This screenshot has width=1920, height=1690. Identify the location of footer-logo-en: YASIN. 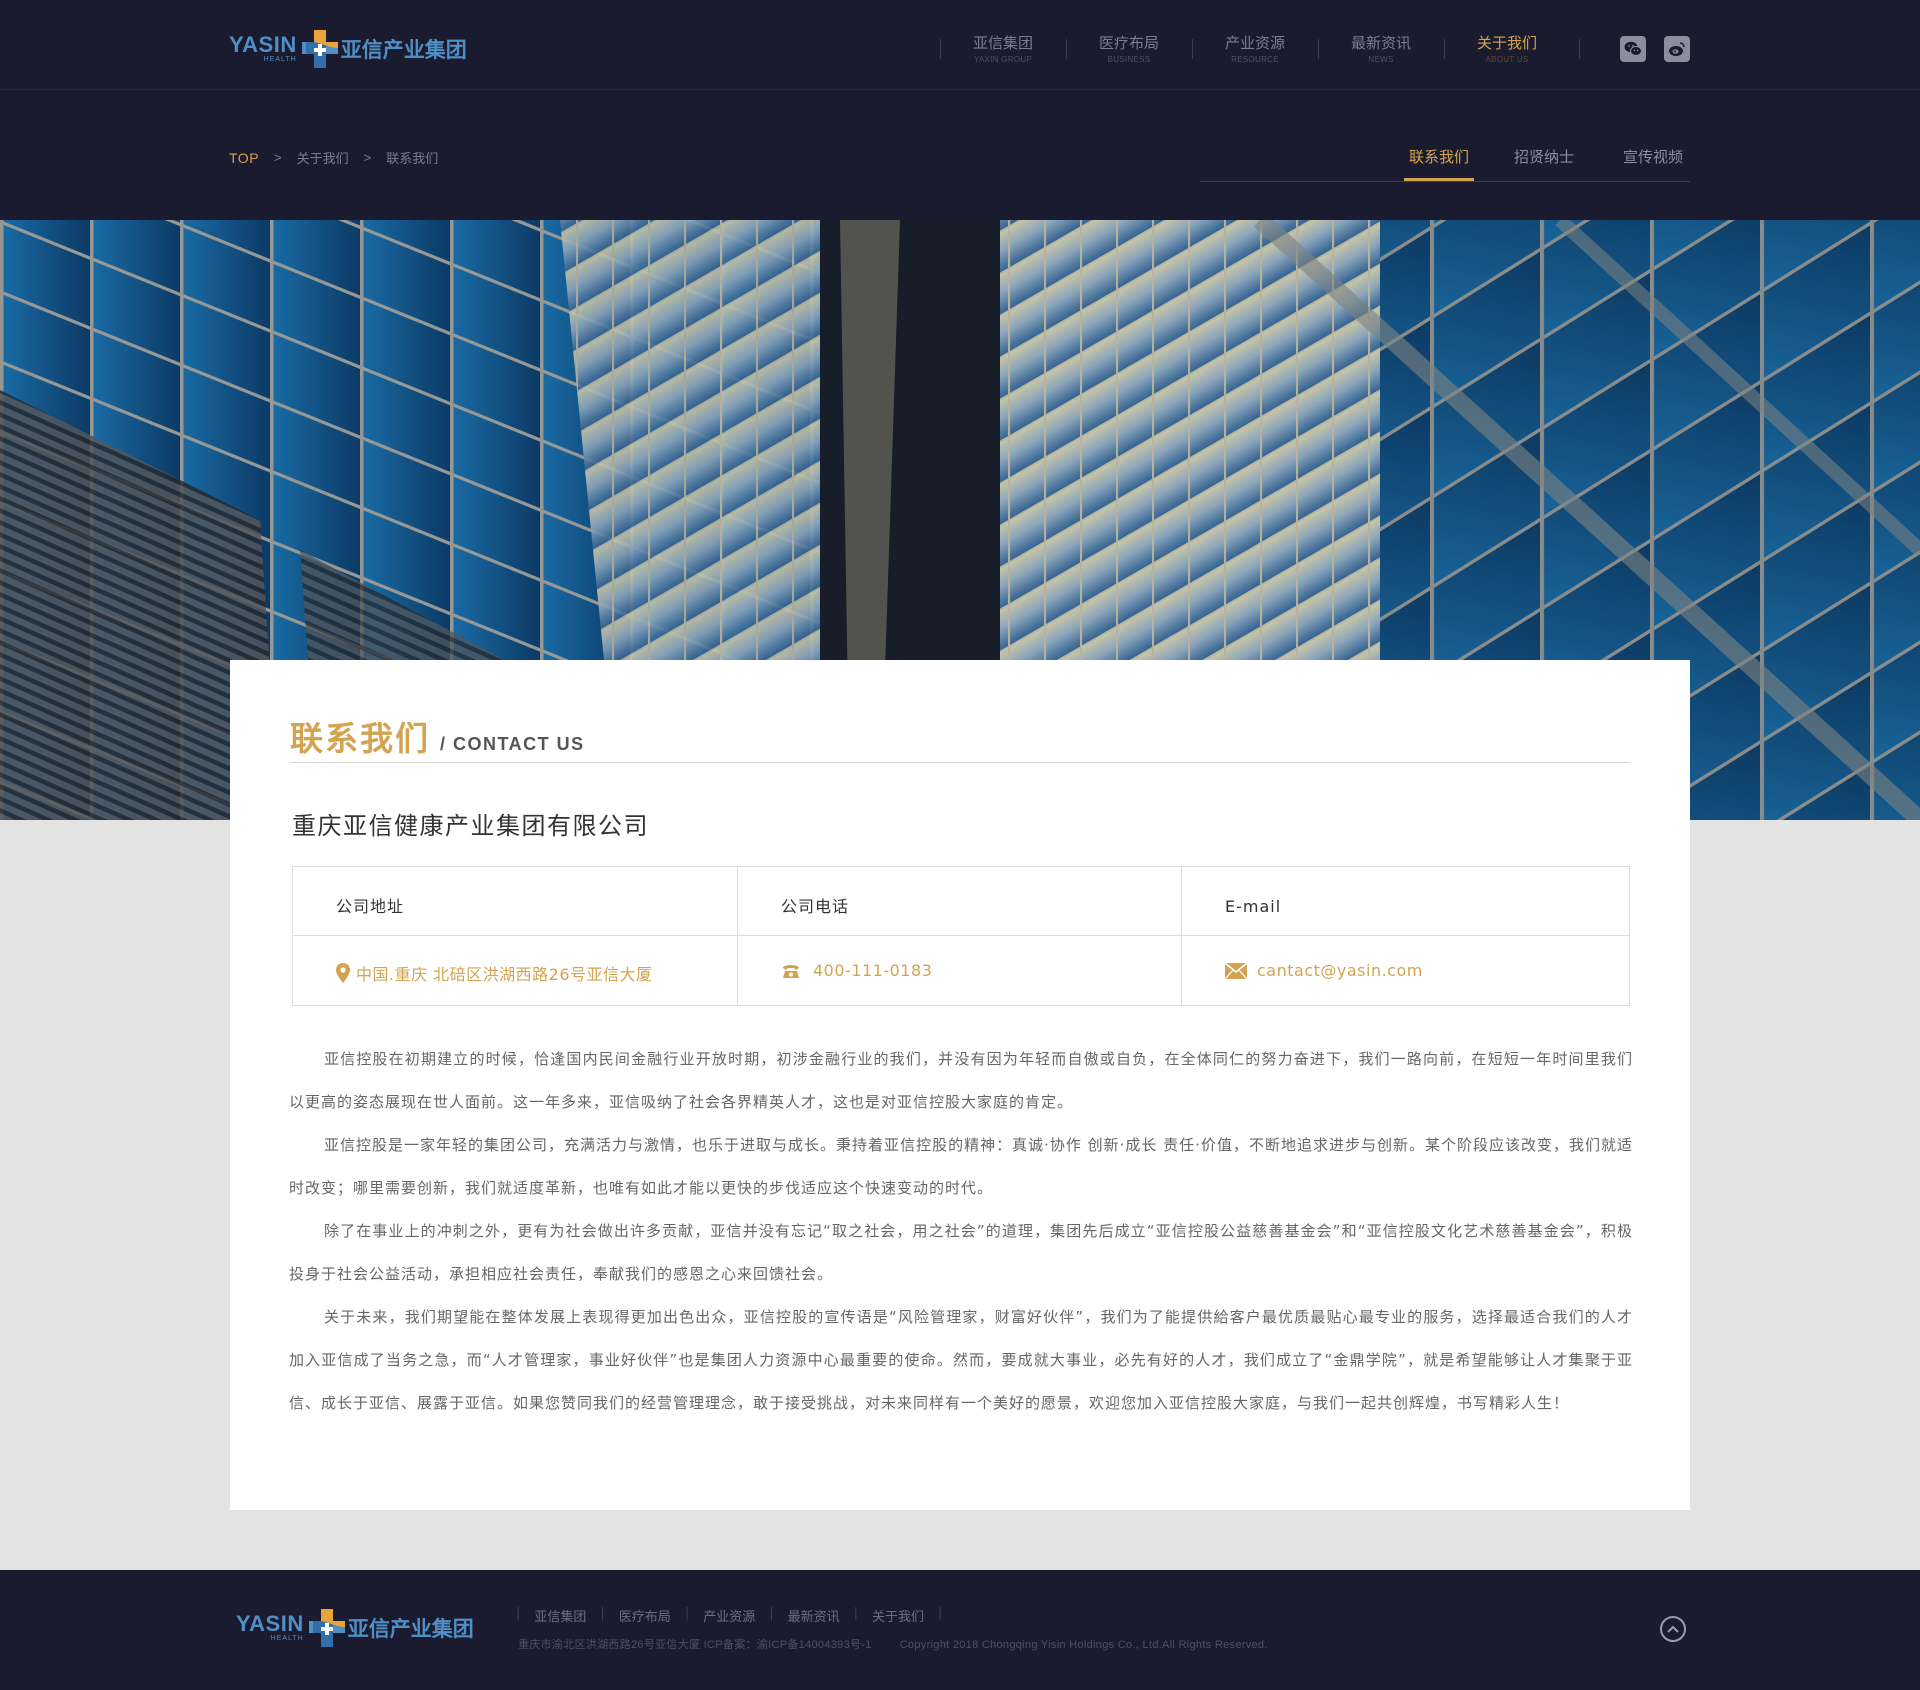
(270, 1623).